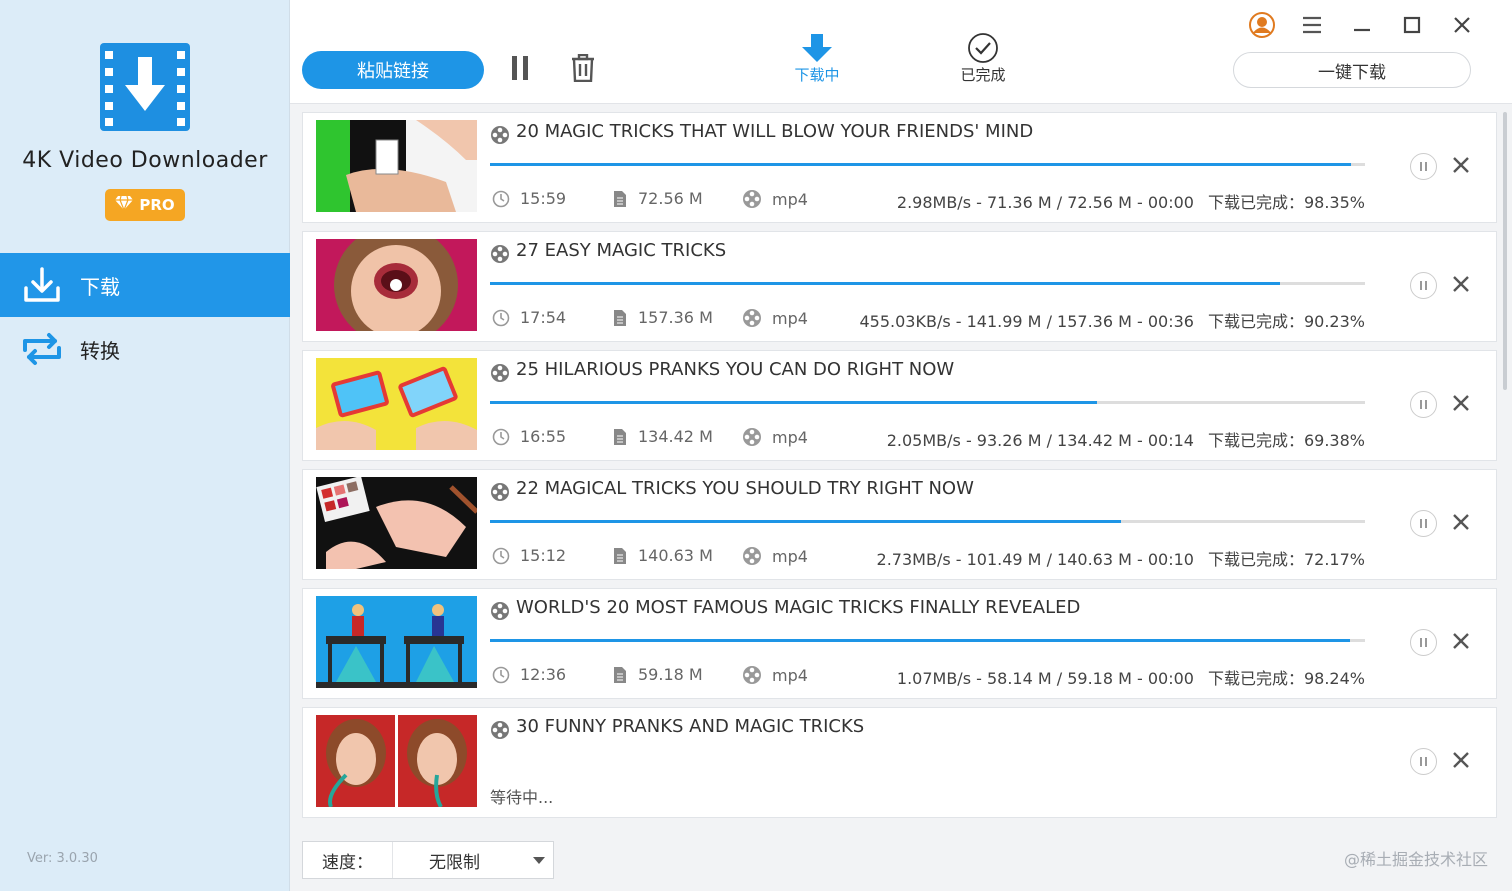 The height and width of the screenshot is (891, 1512). Describe the element at coordinates (529, 674) in the screenshot. I see `duration: 12:36` at that location.